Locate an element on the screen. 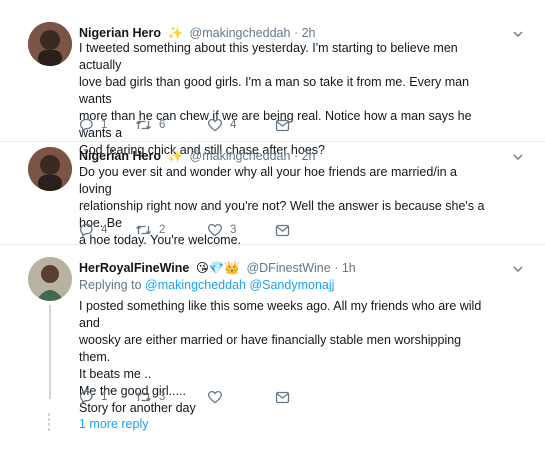 This screenshot has width=545, height=464. reply-count: 4 is located at coordinates (104, 230).